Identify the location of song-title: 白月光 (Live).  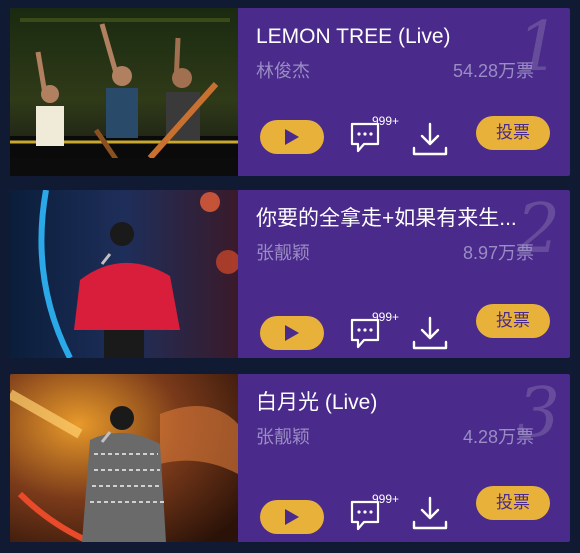
(401, 403).